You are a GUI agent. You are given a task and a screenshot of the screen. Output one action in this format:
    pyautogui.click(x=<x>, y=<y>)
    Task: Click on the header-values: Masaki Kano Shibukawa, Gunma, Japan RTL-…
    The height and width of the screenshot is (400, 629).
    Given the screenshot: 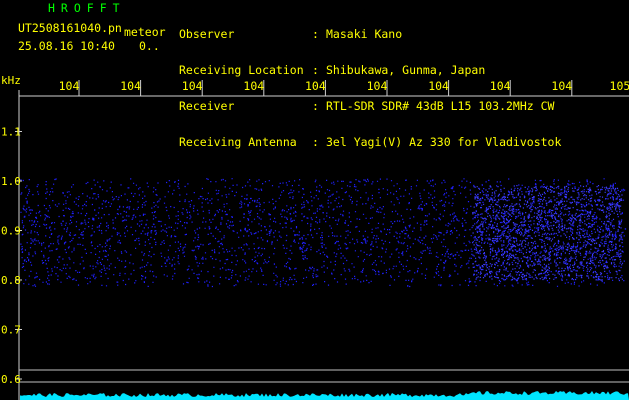 What is the action you would take?
    pyautogui.click(x=443, y=82)
    